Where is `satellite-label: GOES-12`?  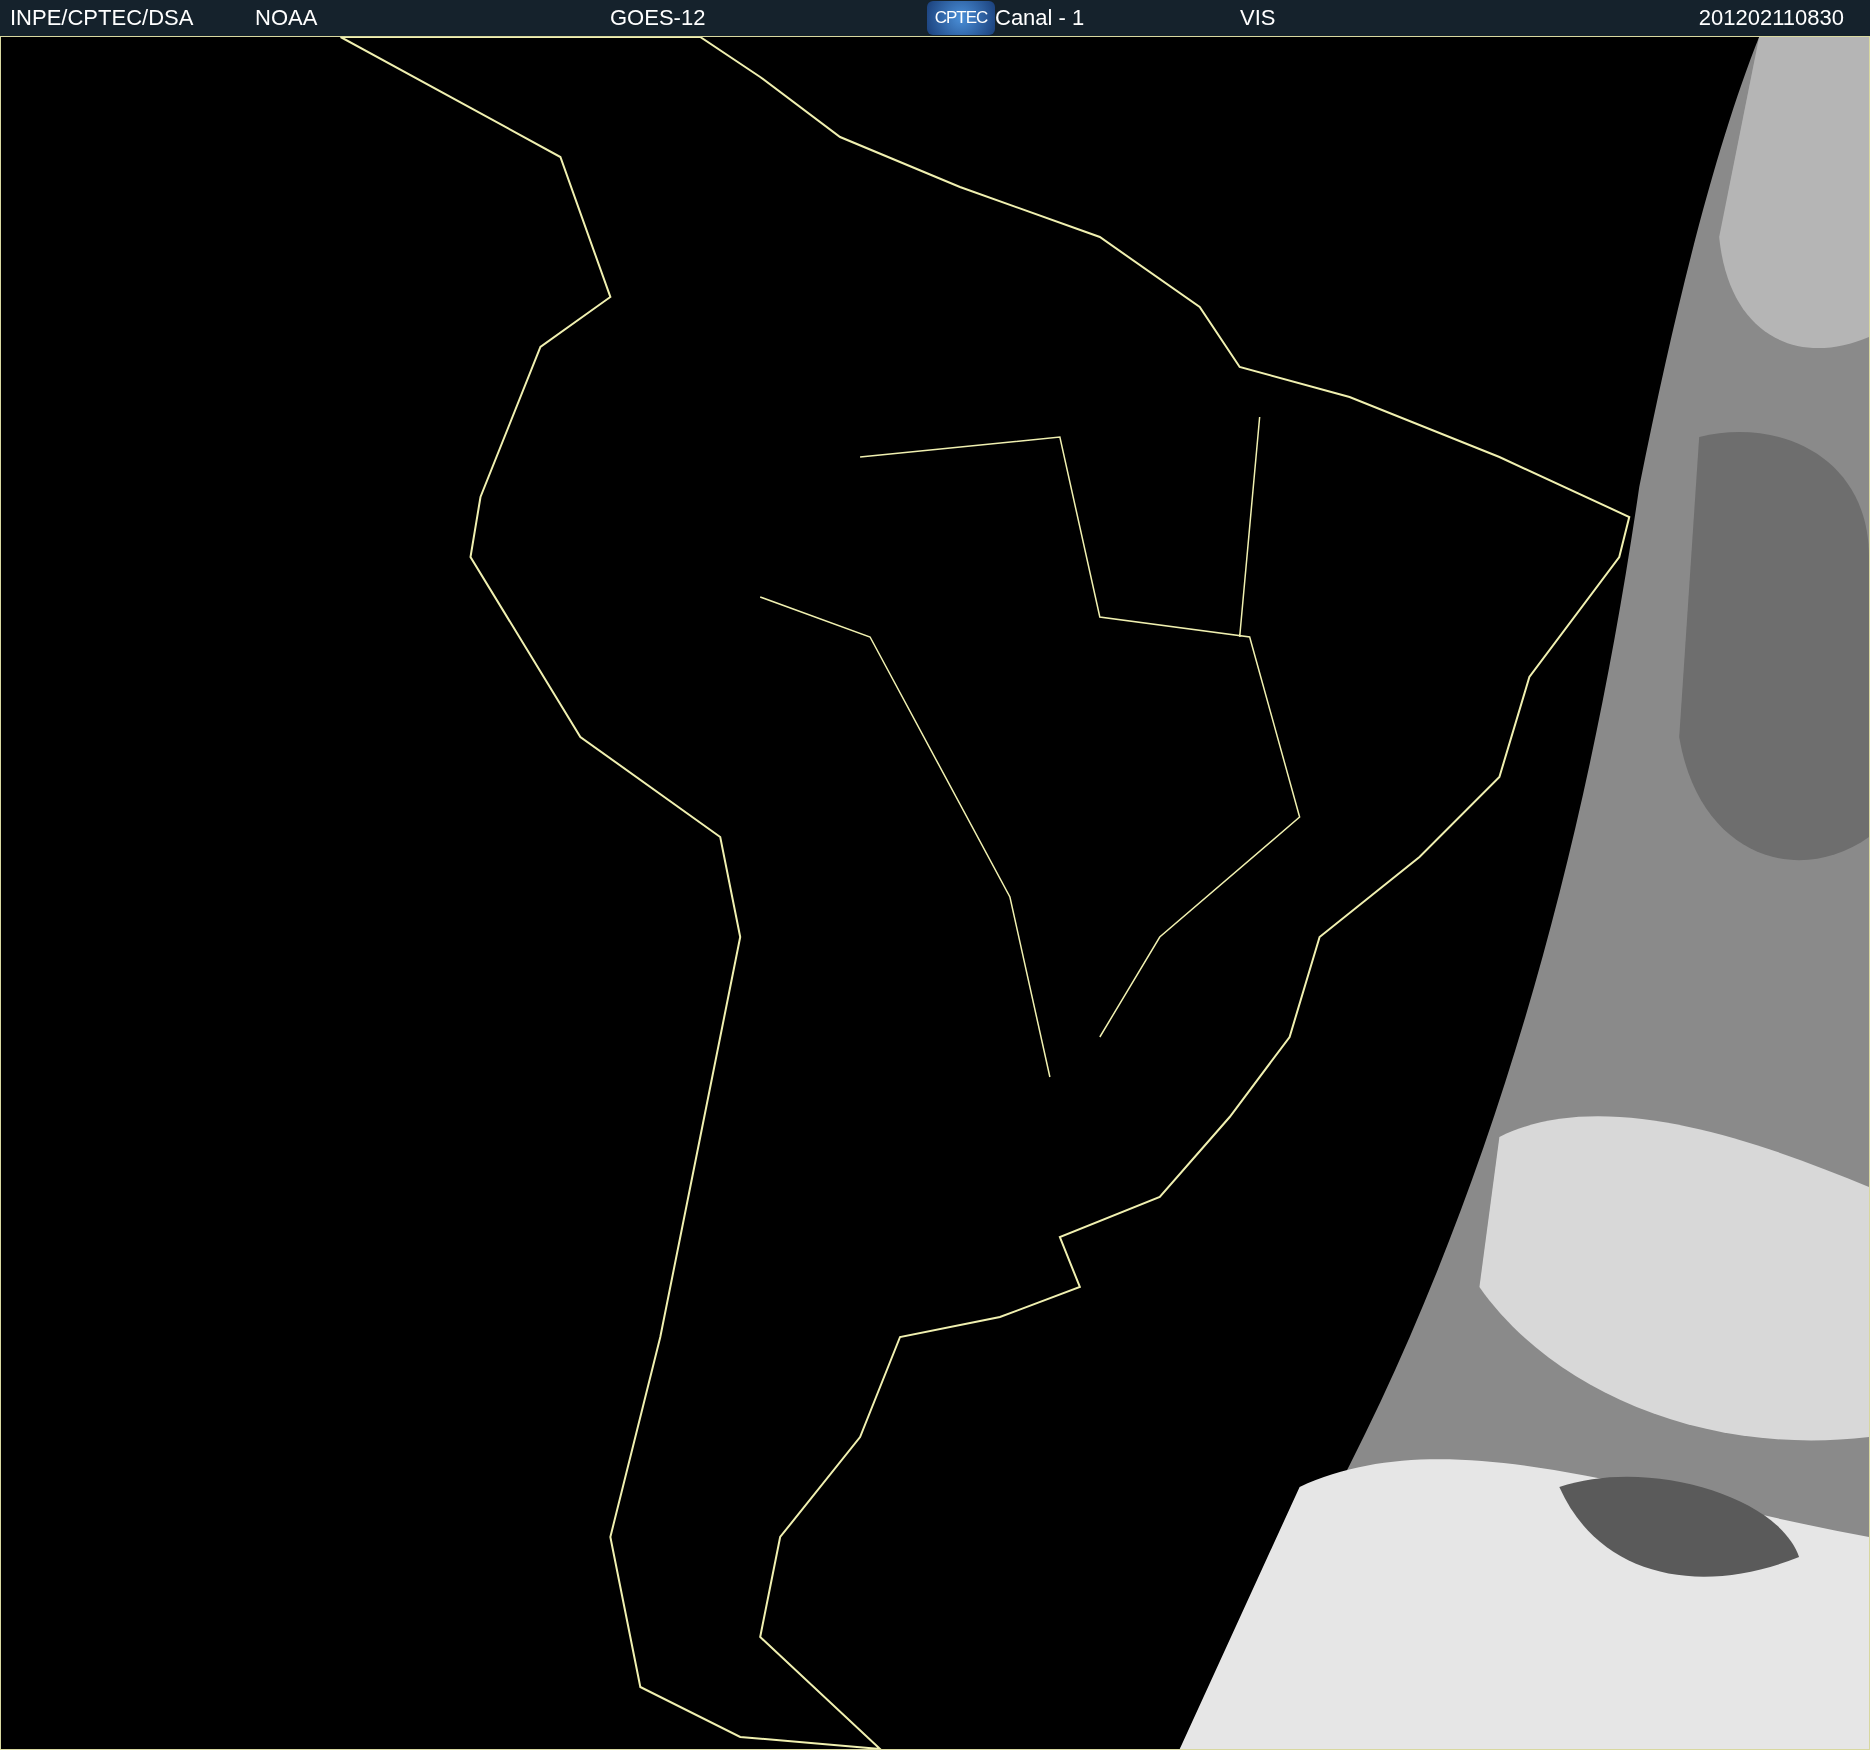 satellite-label: GOES-12 is located at coordinates (658, 18).